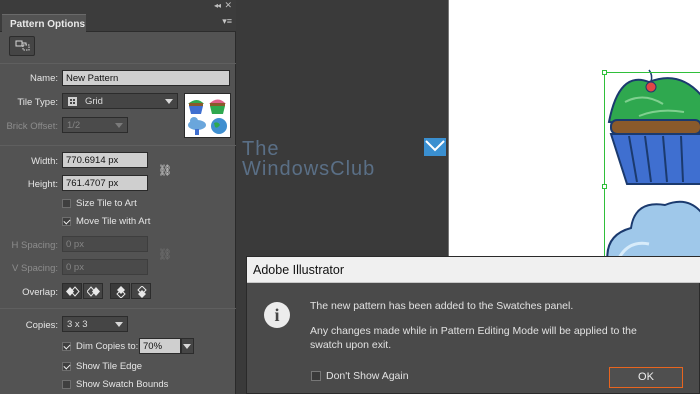 The width and height of the screenshot is (700, 394). Describe the element at coordinates (66, 203) in the screenshot. I see `size-tile-to-art-checkbox` at that location.